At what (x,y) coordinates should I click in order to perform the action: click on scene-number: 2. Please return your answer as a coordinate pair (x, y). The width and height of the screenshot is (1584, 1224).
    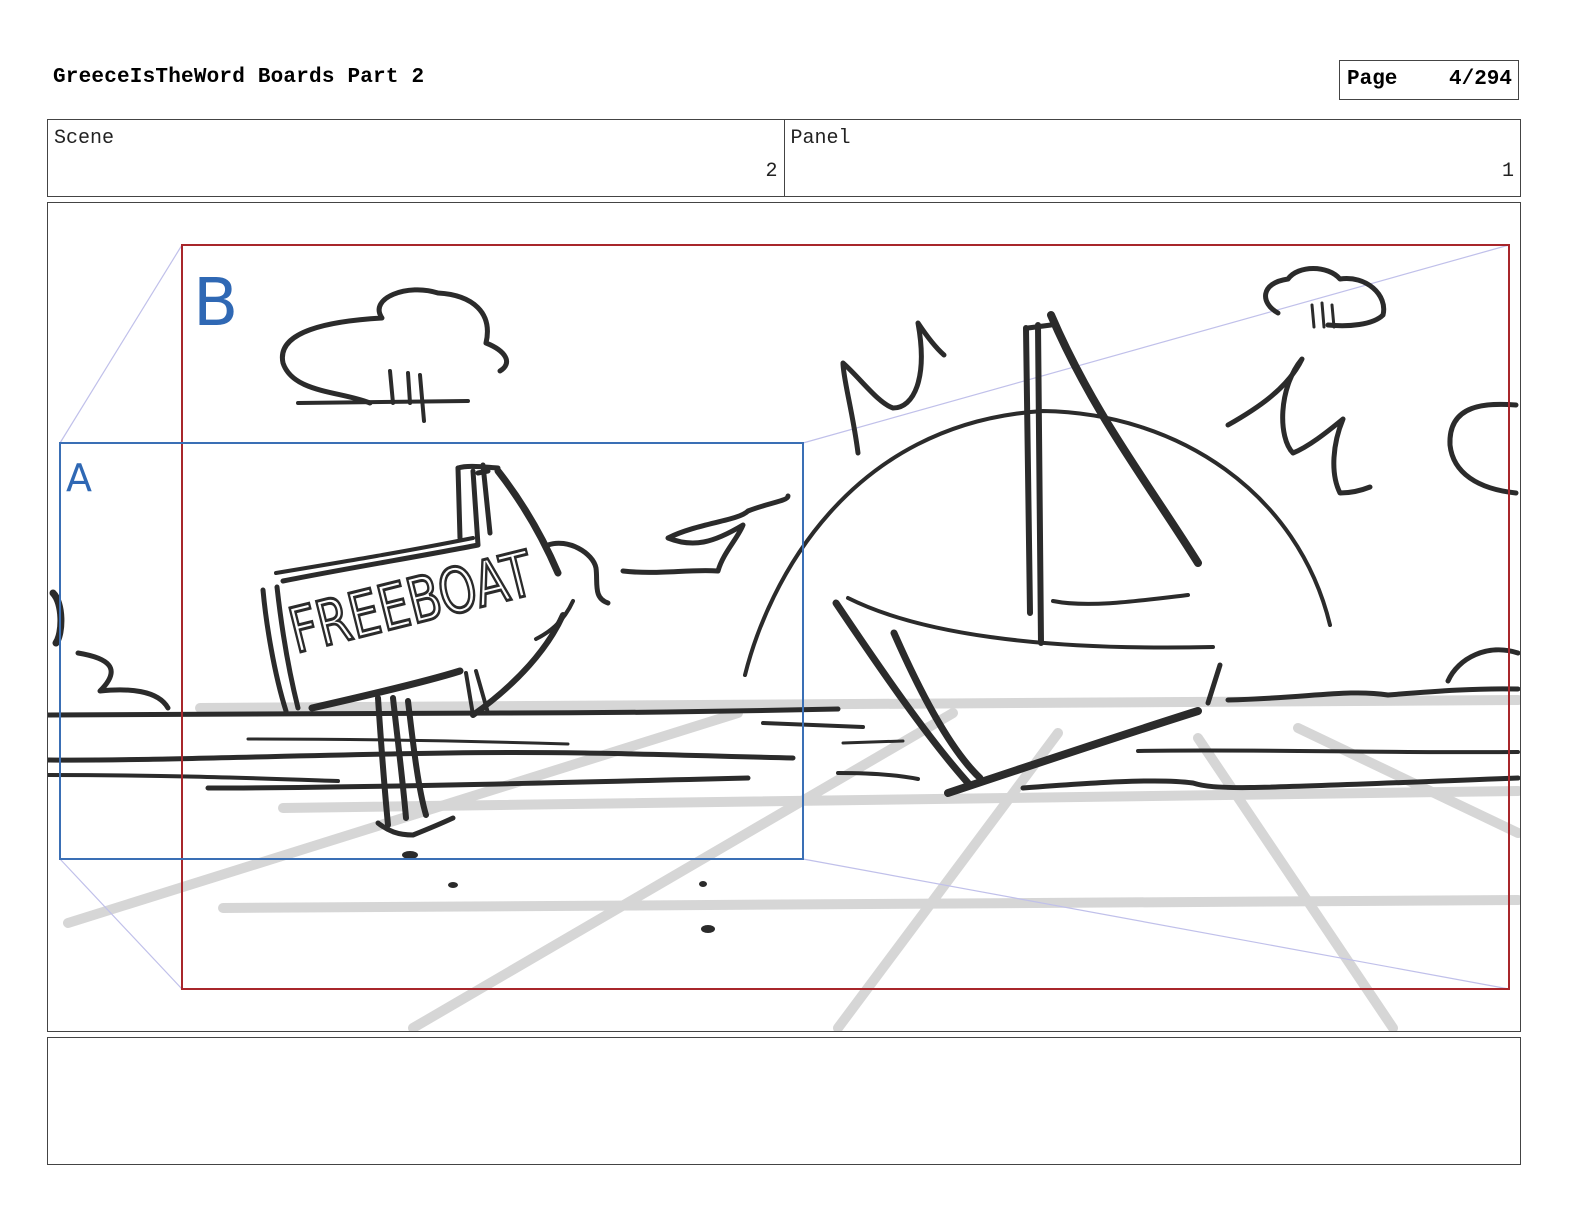
    Looking at the image, I should click on (771, 171).